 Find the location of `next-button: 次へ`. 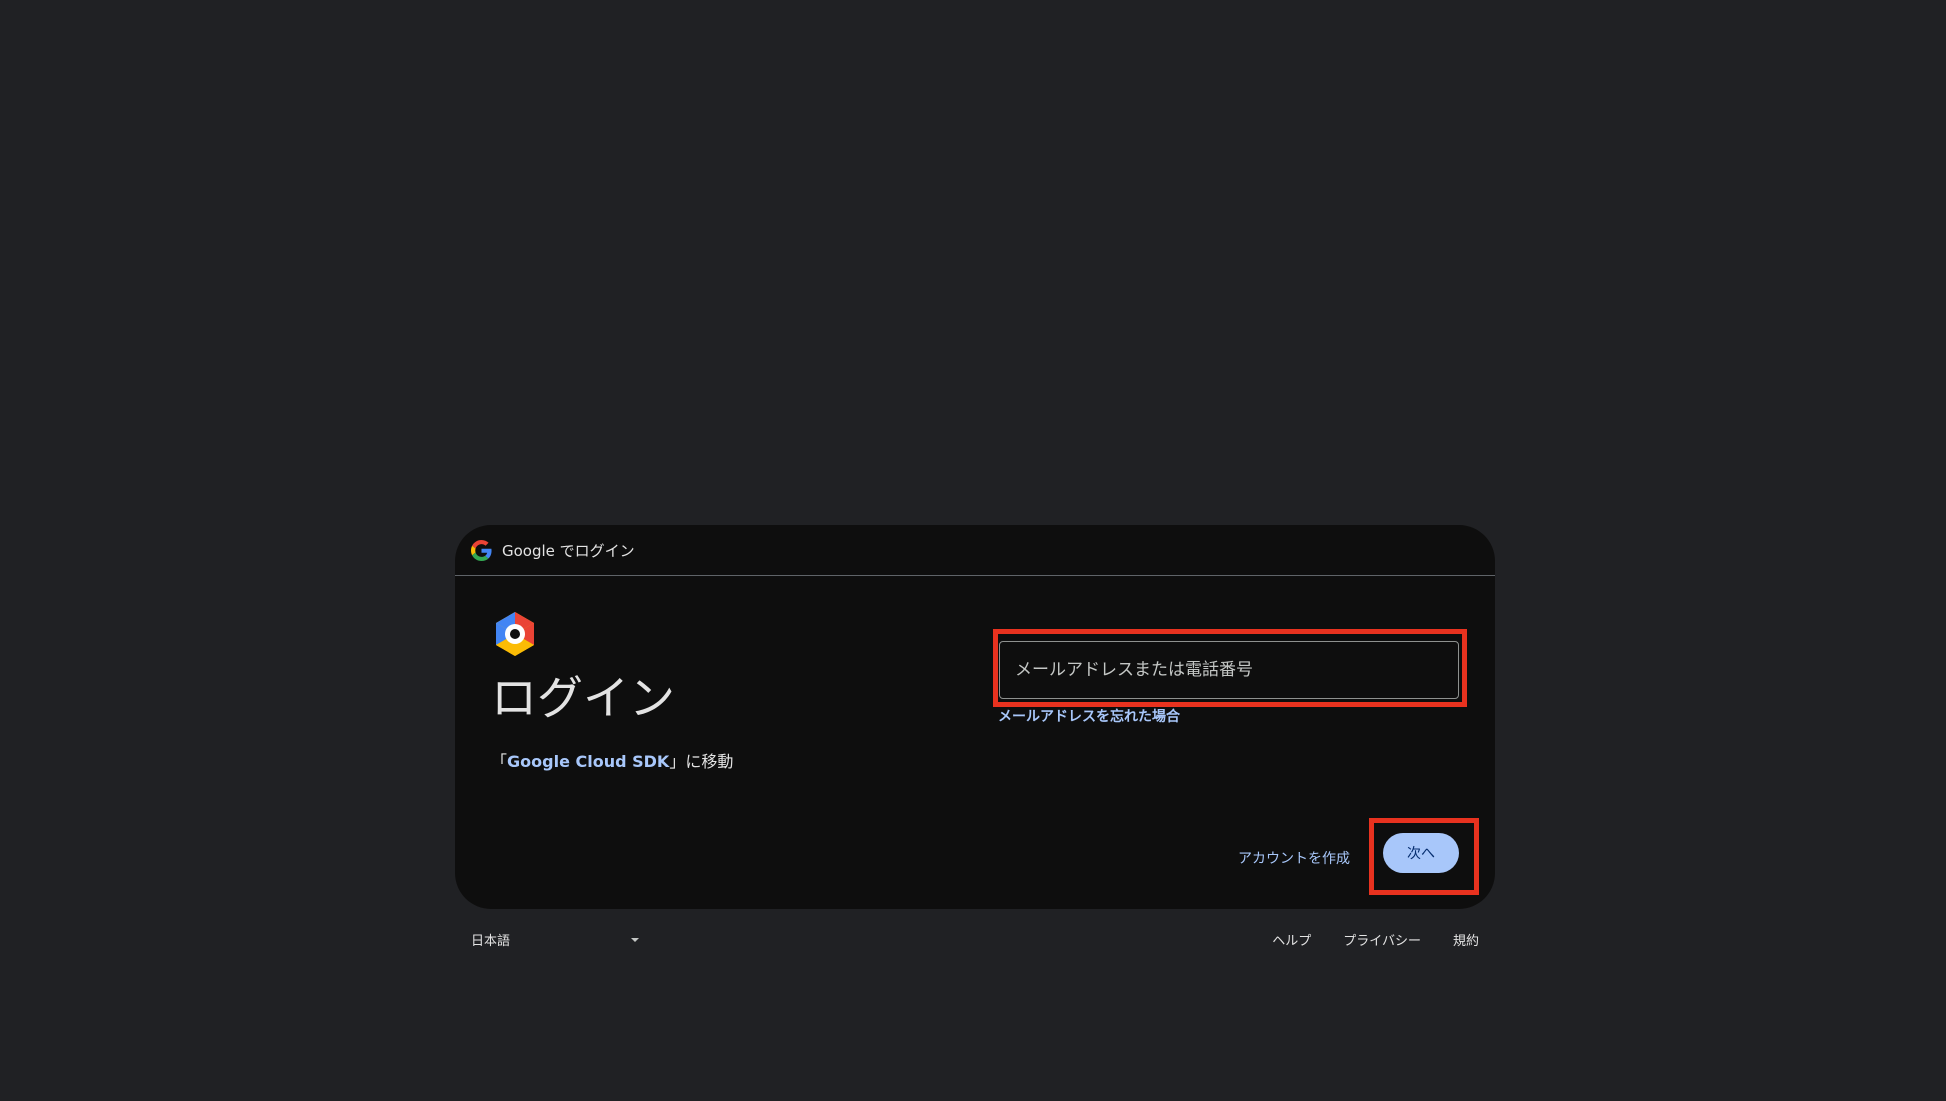

next-button: 次へ is located at coordinates (1421, 853).